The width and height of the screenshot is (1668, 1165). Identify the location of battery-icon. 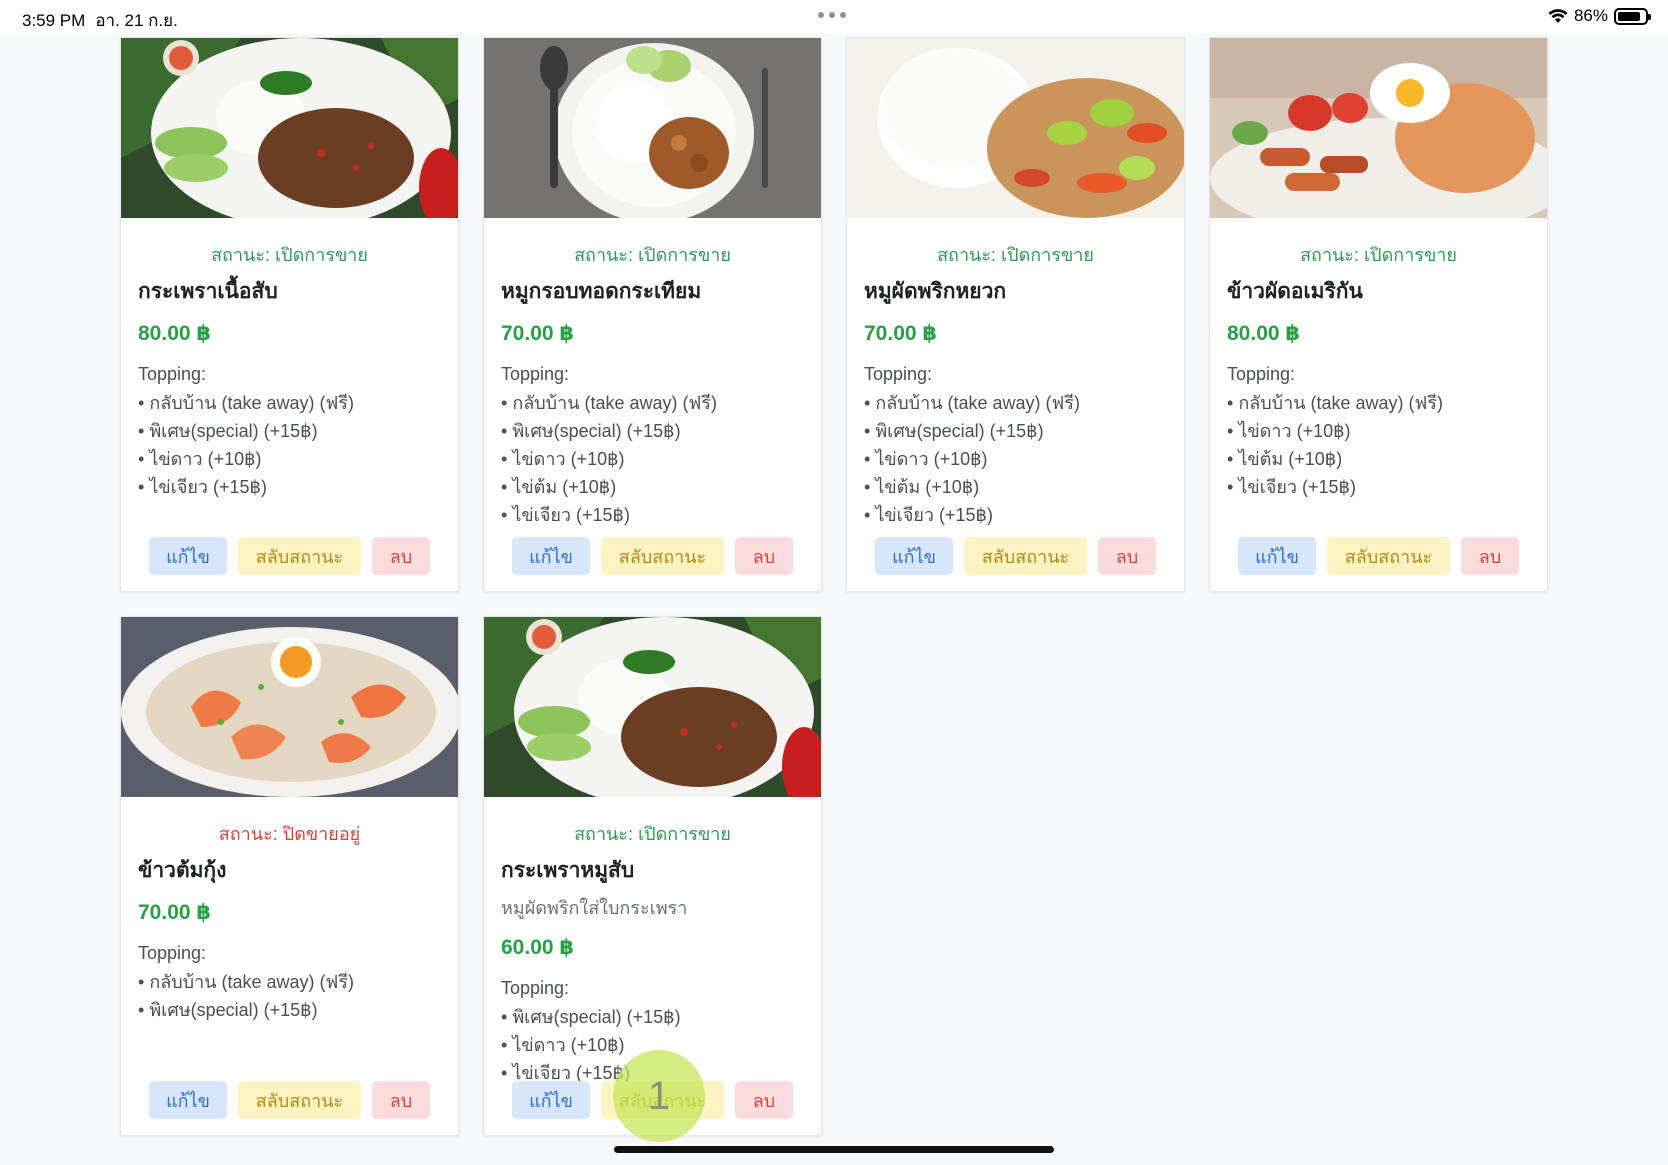
(1632, 16).